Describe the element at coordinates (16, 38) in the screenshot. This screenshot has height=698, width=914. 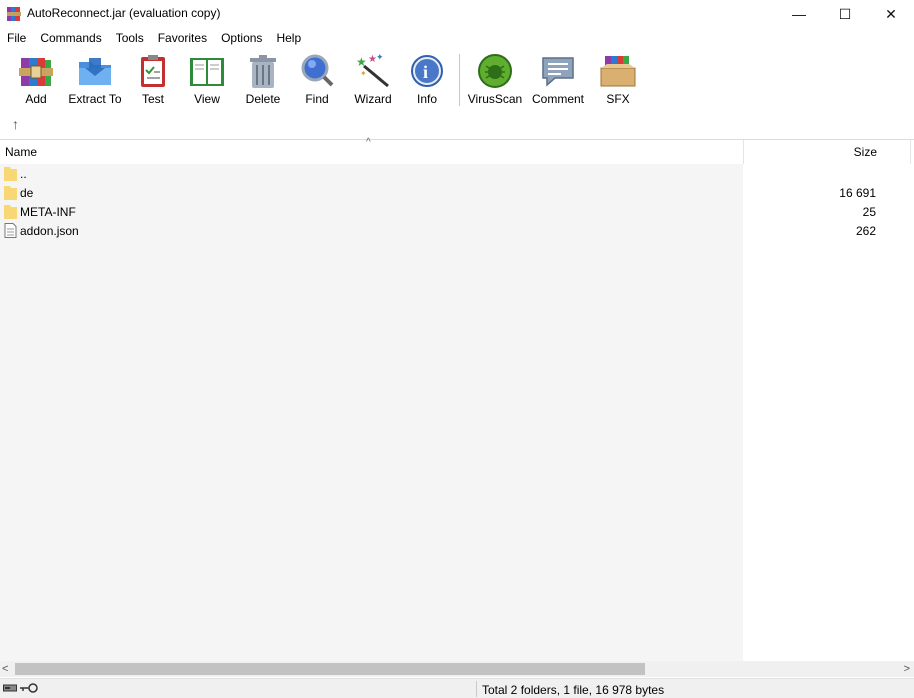
I see `menu-file: File` at that location.